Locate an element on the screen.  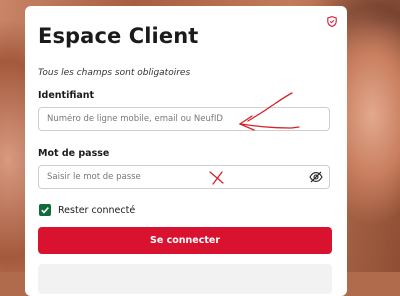
page-title: Espace Client is located at coordinates (118, 36).